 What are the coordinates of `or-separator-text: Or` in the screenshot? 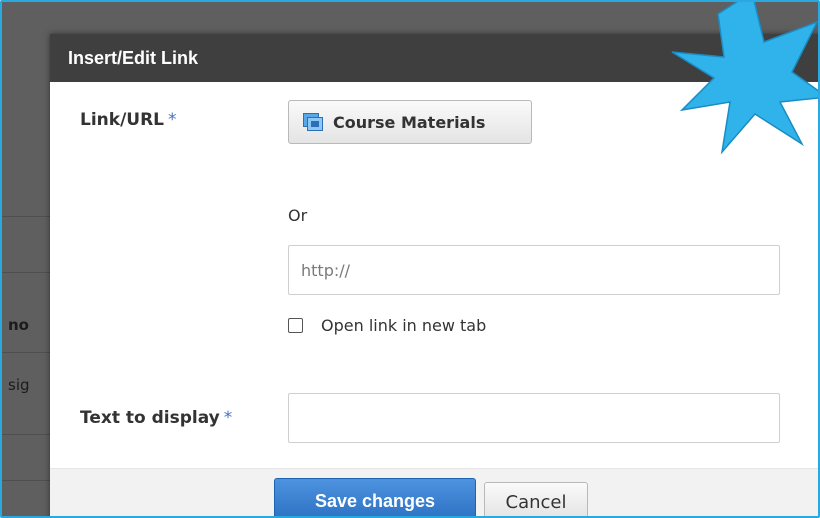 It's located at (298, 215).